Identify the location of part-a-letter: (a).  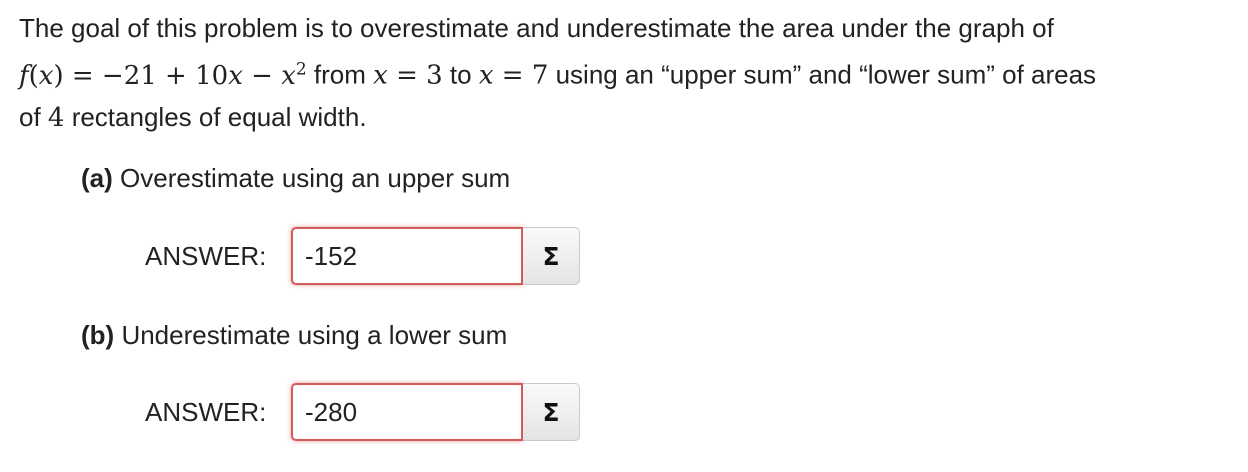
(97, 178).